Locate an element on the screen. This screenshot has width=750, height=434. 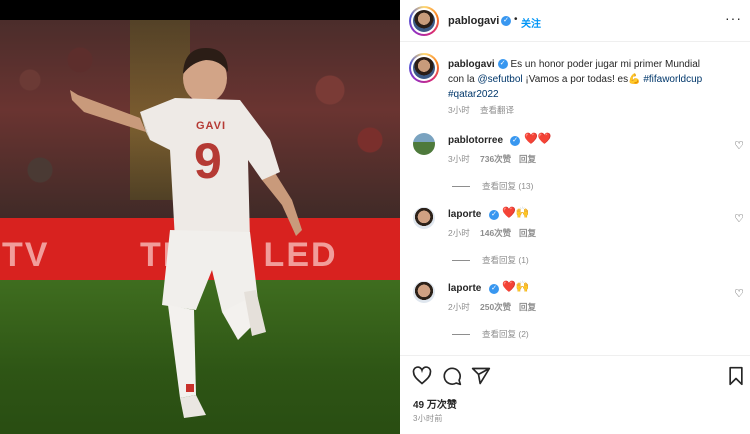
comment-time-1: 3小时 is located at coordinates (459, 159).